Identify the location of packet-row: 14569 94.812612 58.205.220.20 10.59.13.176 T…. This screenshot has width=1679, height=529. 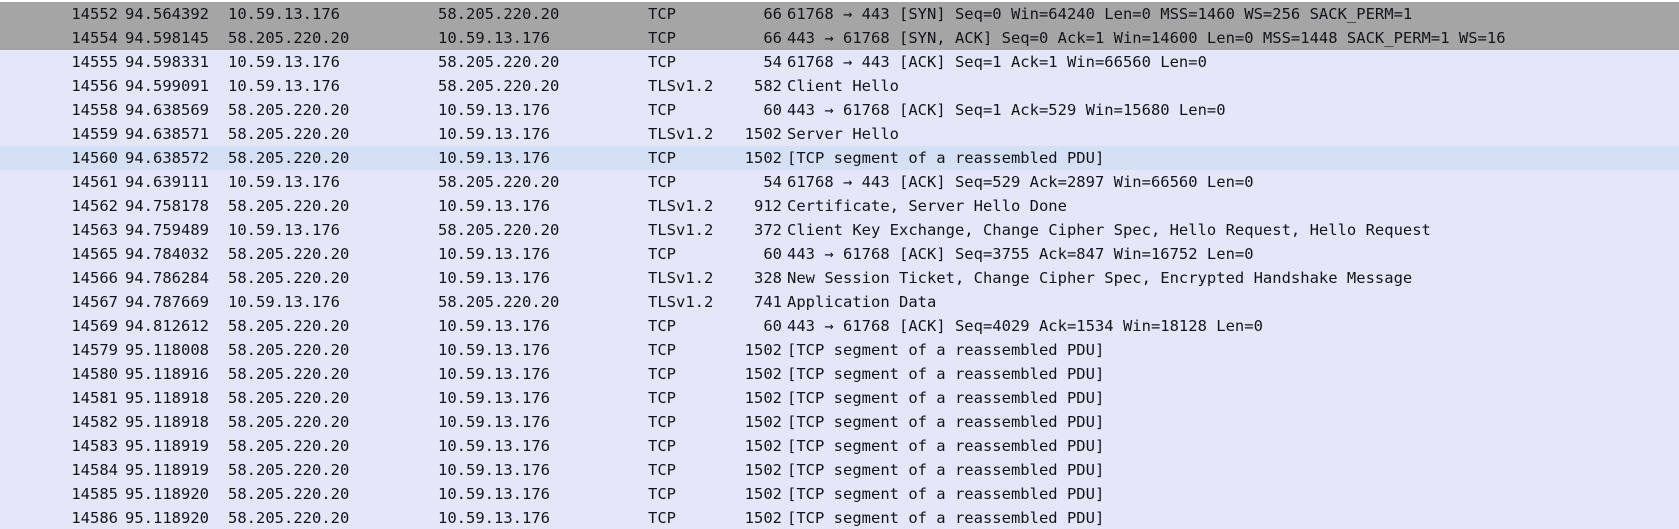
(839, 326).